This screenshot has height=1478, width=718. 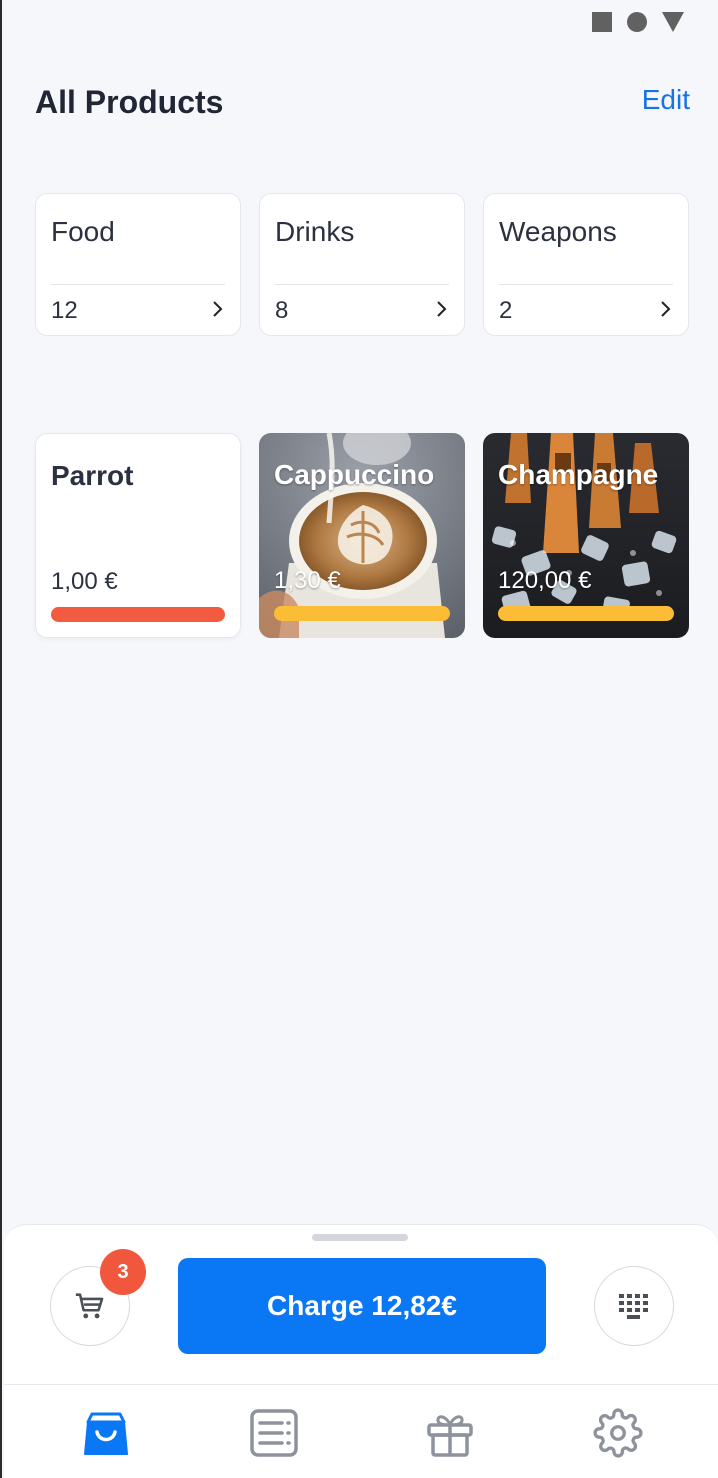 What do you see at coordinates (545, 580) in the screenshot?
I see `product-price: 120,00 €` at bounding box center [545, 580].